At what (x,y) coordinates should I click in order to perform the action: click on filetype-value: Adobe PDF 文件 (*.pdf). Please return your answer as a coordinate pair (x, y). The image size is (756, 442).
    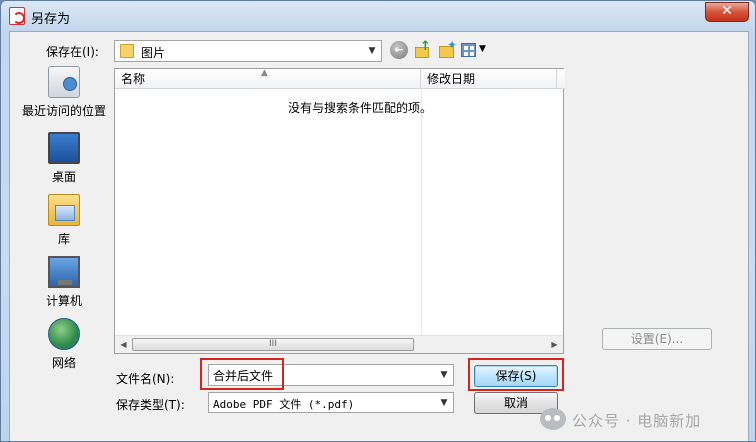
    Looking at the image, I should click on (284, 404).